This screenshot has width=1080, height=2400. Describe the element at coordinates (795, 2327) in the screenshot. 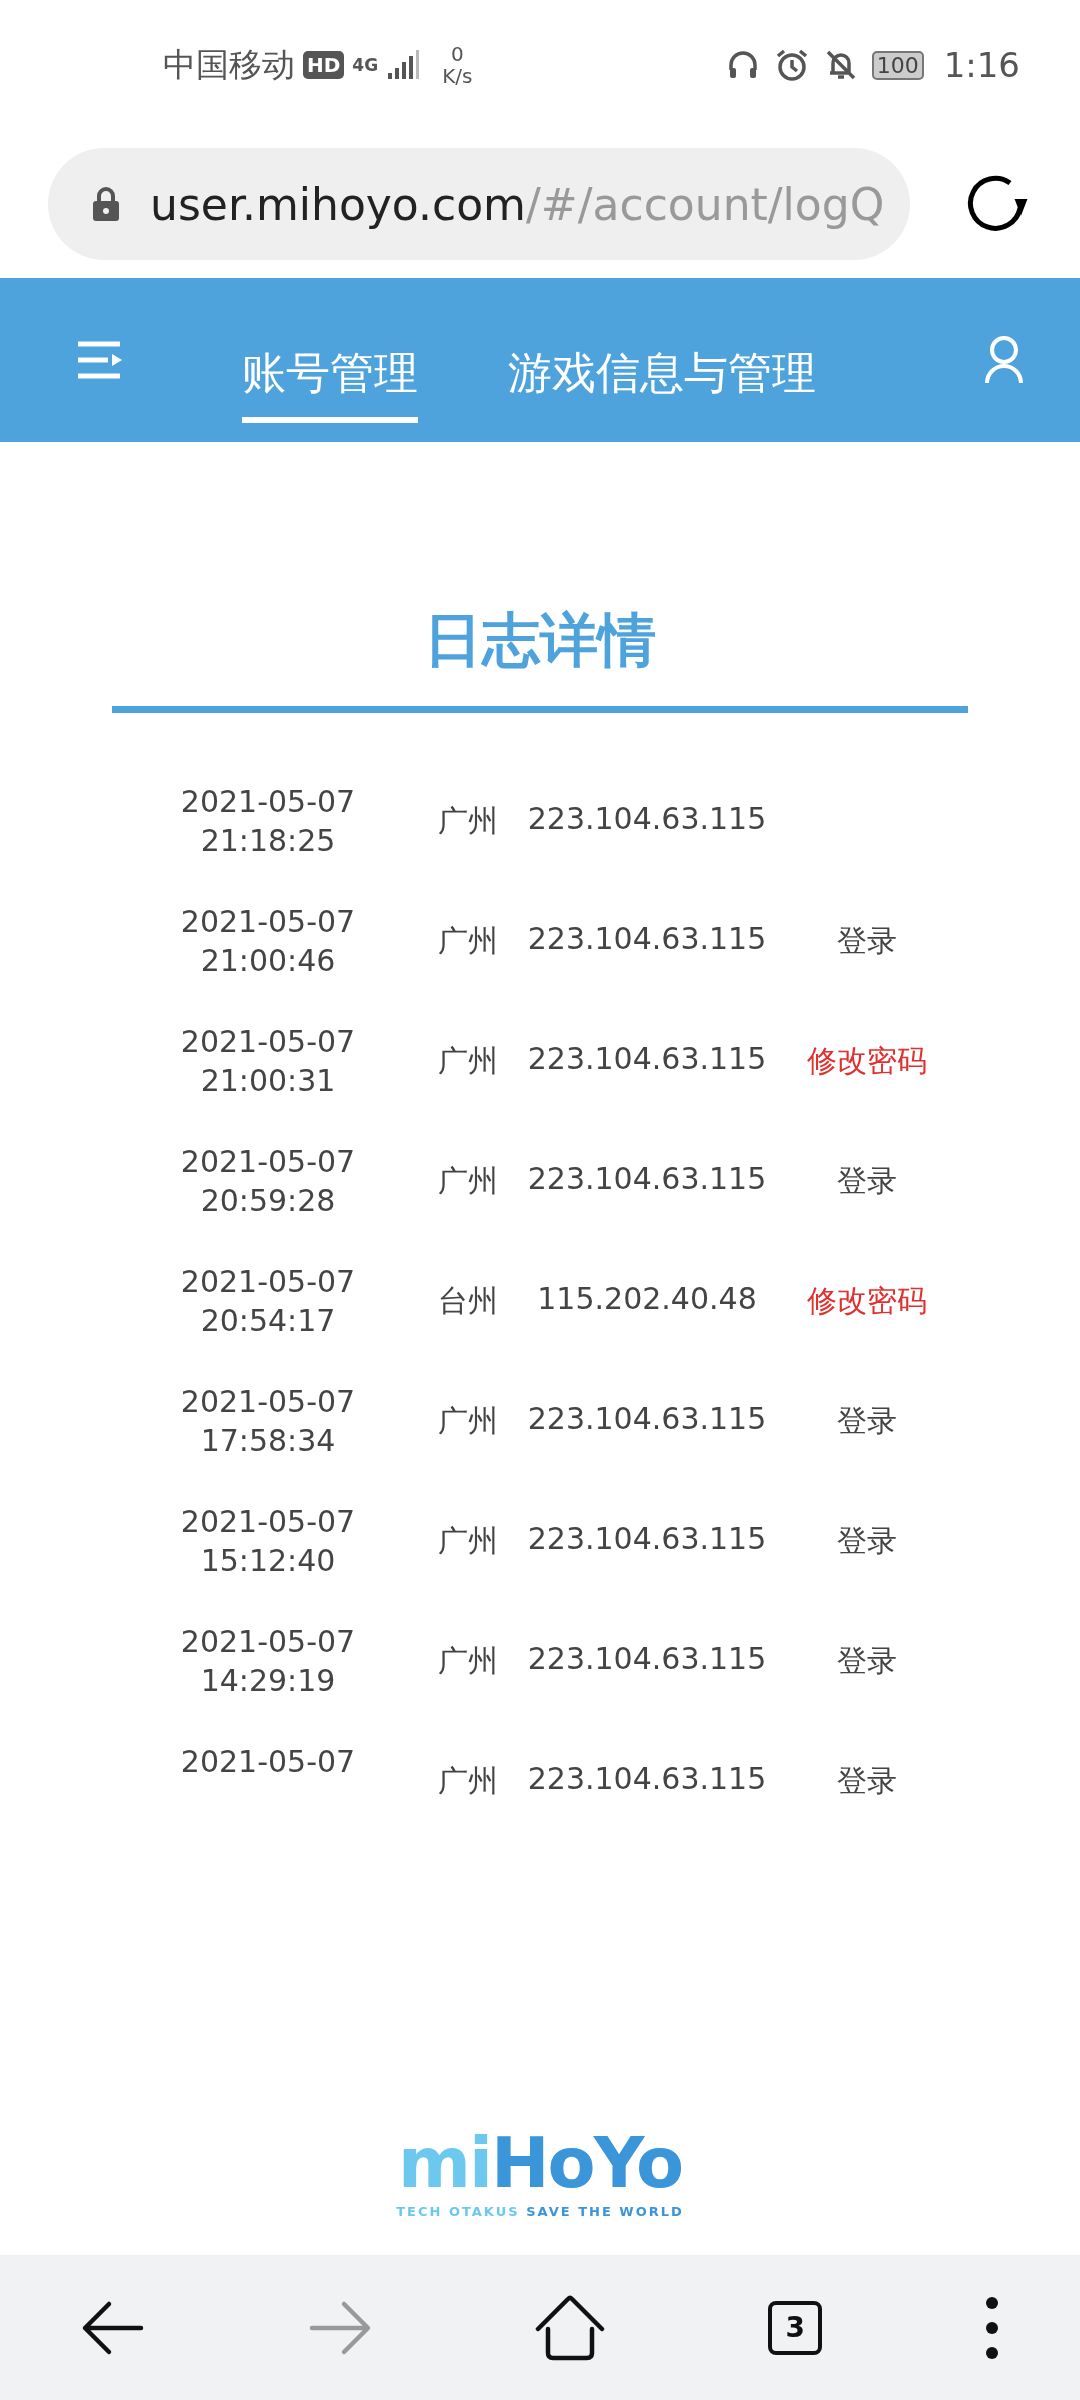

I see `tab-count-button: 3` at that location.